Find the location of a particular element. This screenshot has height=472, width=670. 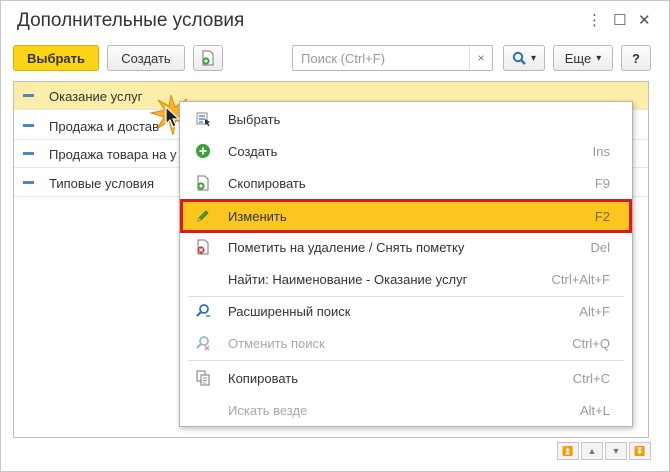

more-button: Еще ▾ is located at coordinates (583, 58).